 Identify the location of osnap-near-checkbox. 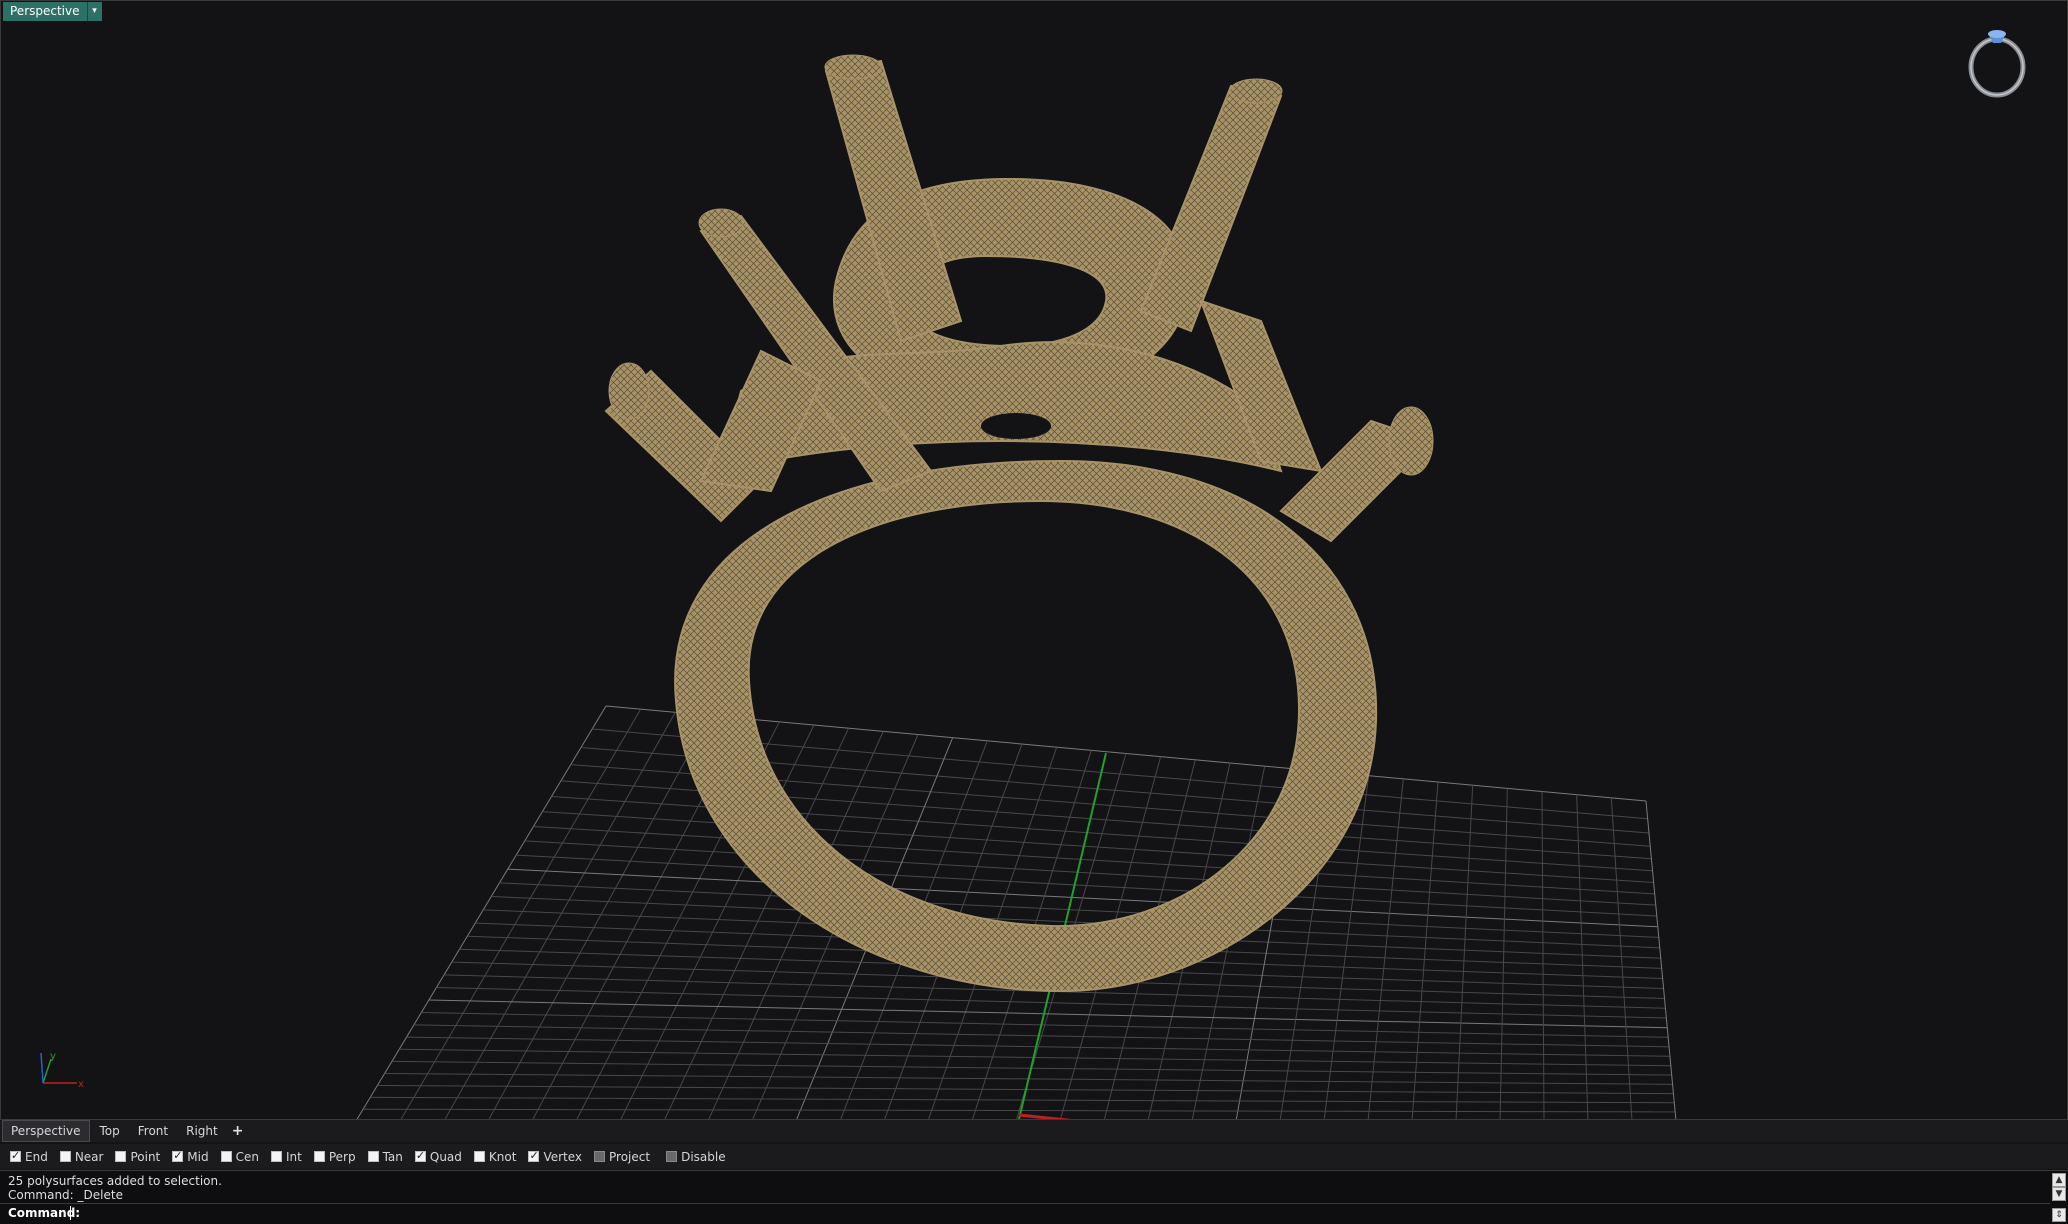
(65, 1156).